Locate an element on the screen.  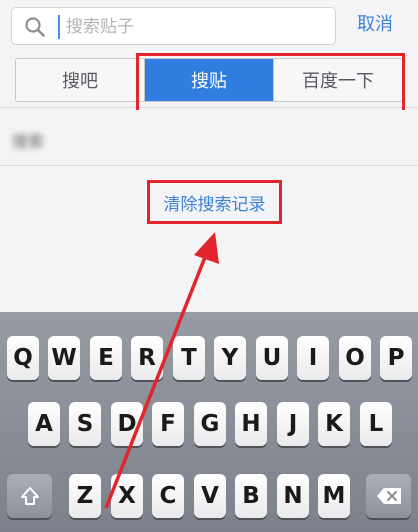
search-icon is located at coordinates (35, 27).